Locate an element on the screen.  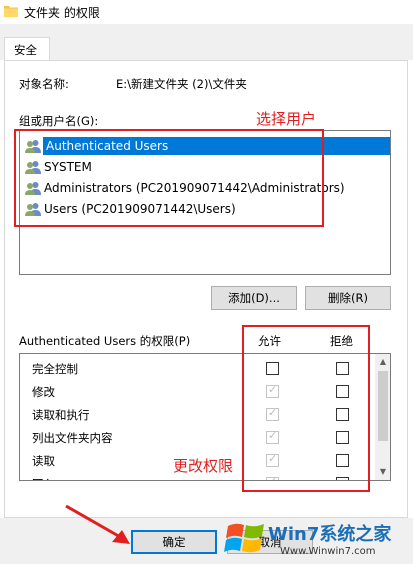
scroll-up-icon: ▲ is located at coordinates (382, 362).